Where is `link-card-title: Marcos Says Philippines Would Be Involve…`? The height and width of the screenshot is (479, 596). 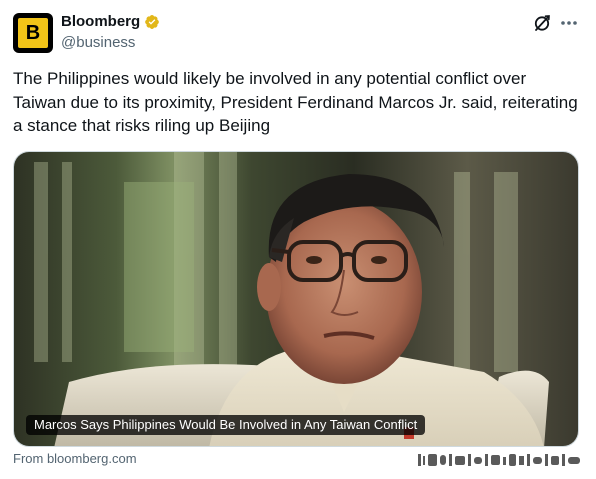
link-card-title: Marcos Says Philippines Would Be Involve… is located at coordinates (226, 425).